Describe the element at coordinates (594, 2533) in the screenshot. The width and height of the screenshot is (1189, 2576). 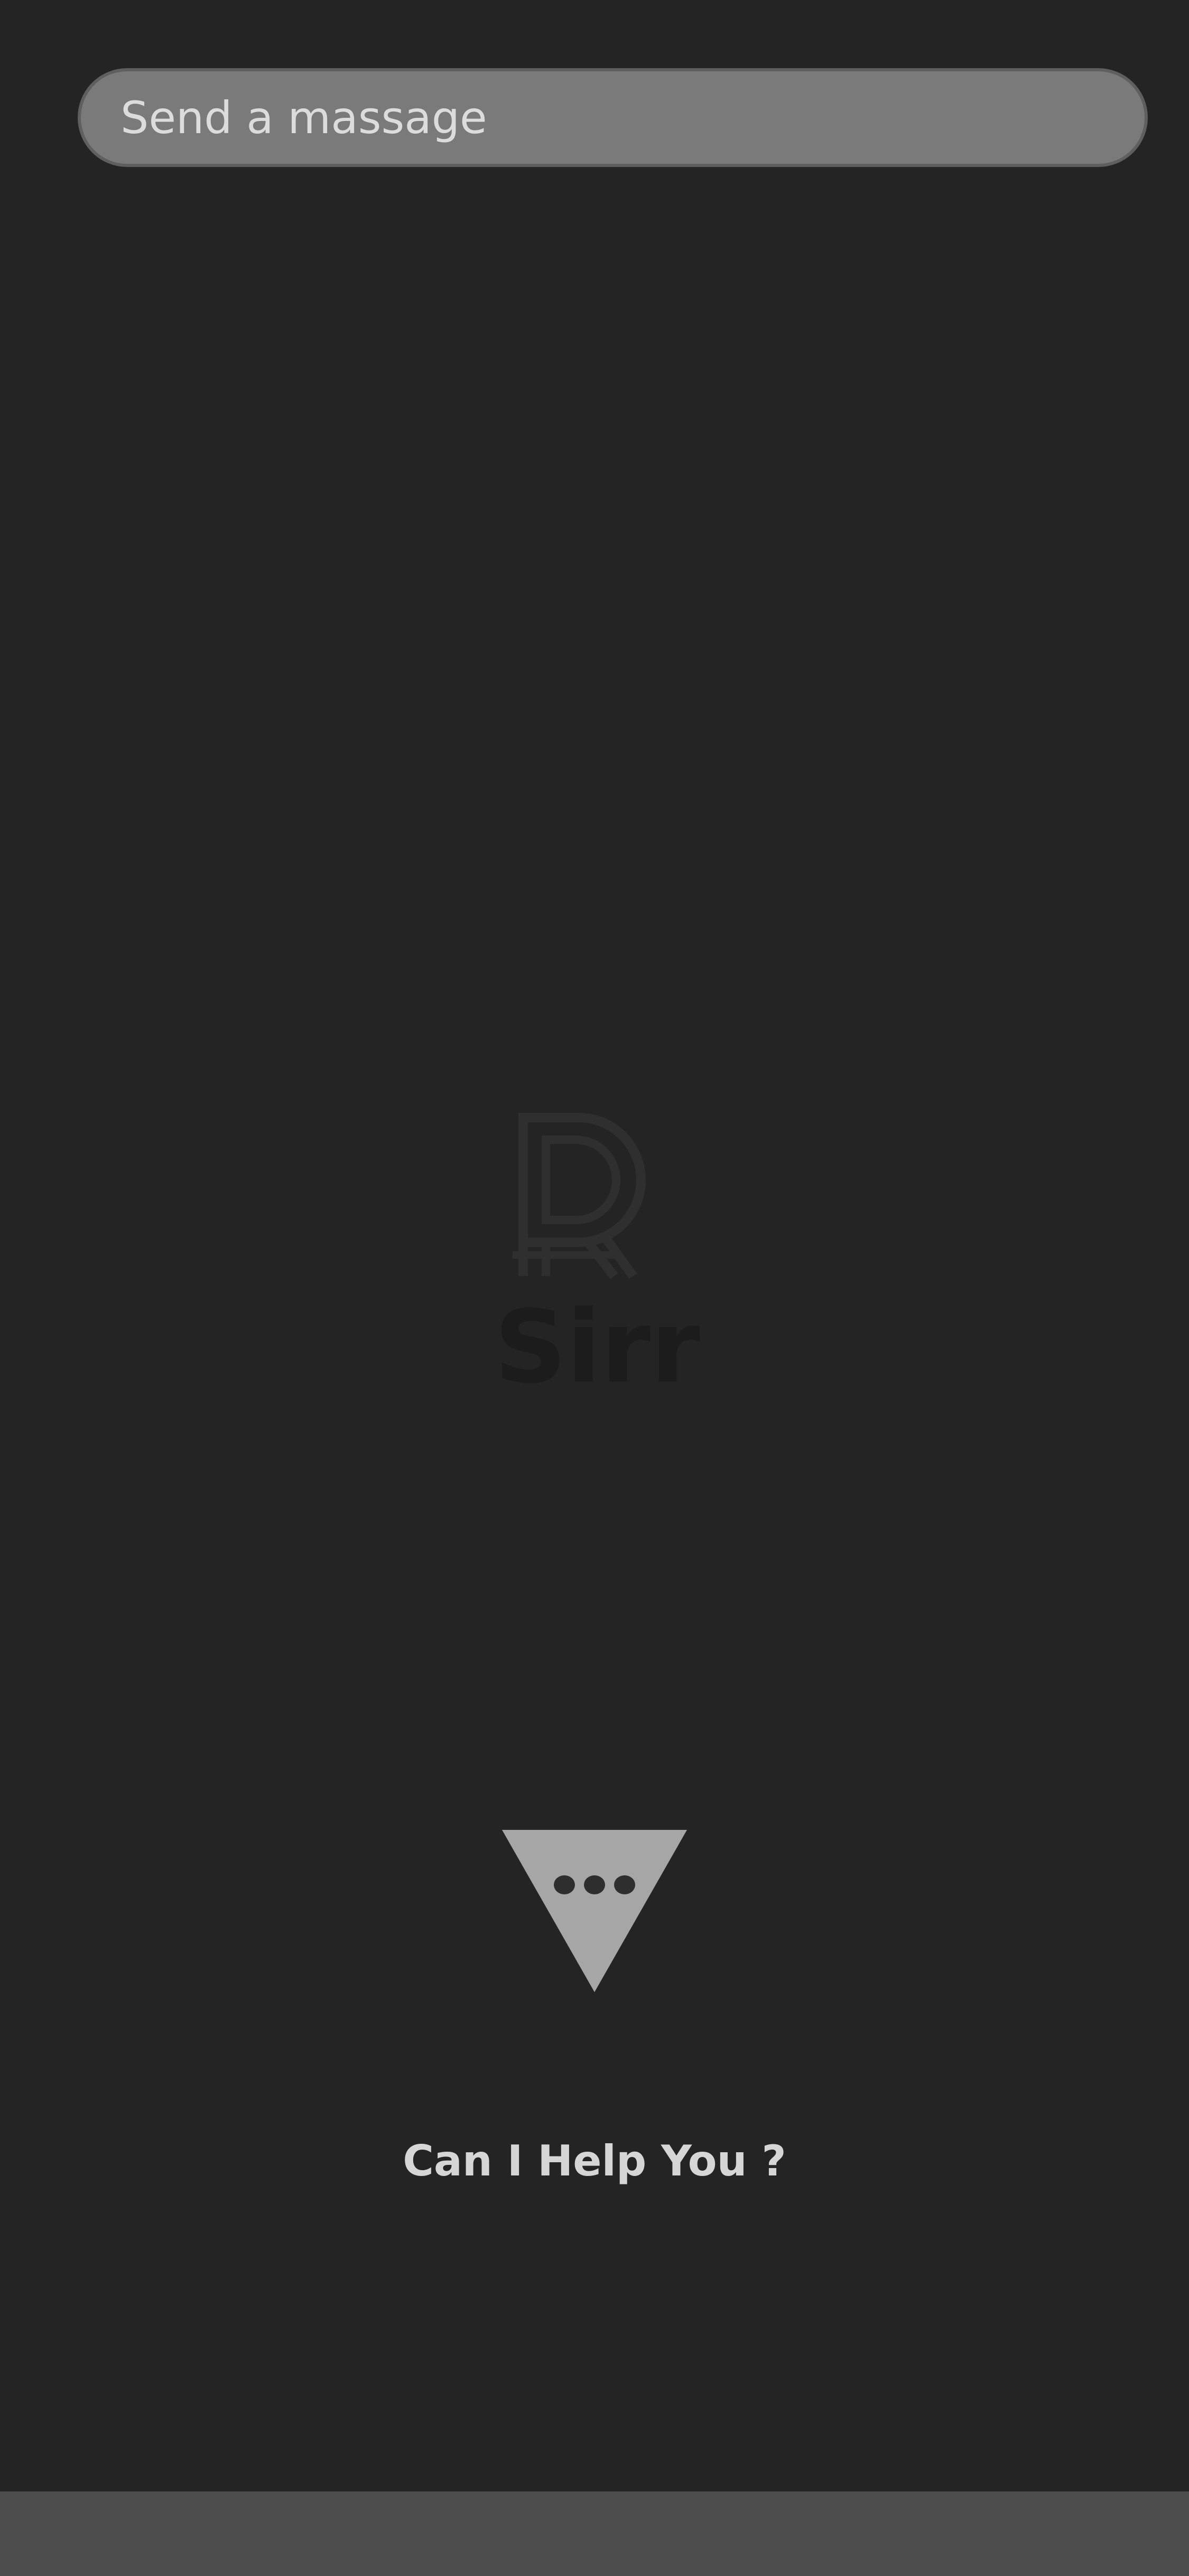
I see `bottom-bar` at that location.